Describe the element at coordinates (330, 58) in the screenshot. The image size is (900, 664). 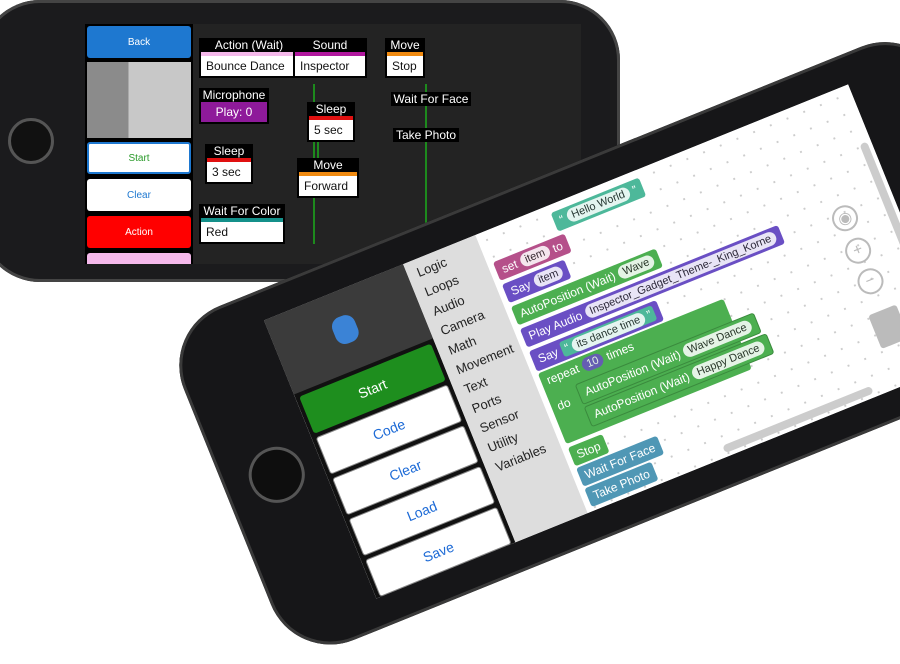
I see `block-sound: Sound Inspector` at that location.